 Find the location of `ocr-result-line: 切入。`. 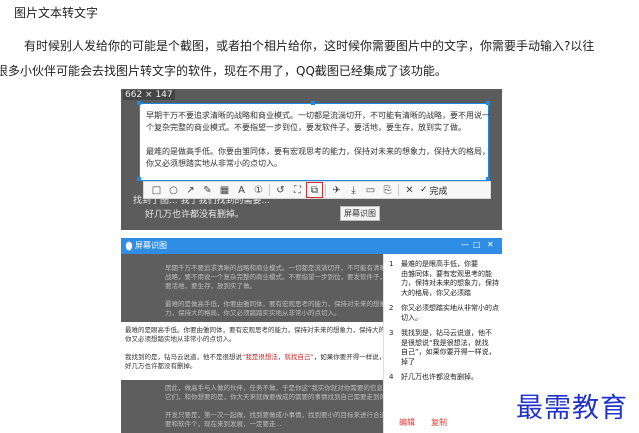

ocr-result-line: 切入。 is located at coordinates (411, 317).